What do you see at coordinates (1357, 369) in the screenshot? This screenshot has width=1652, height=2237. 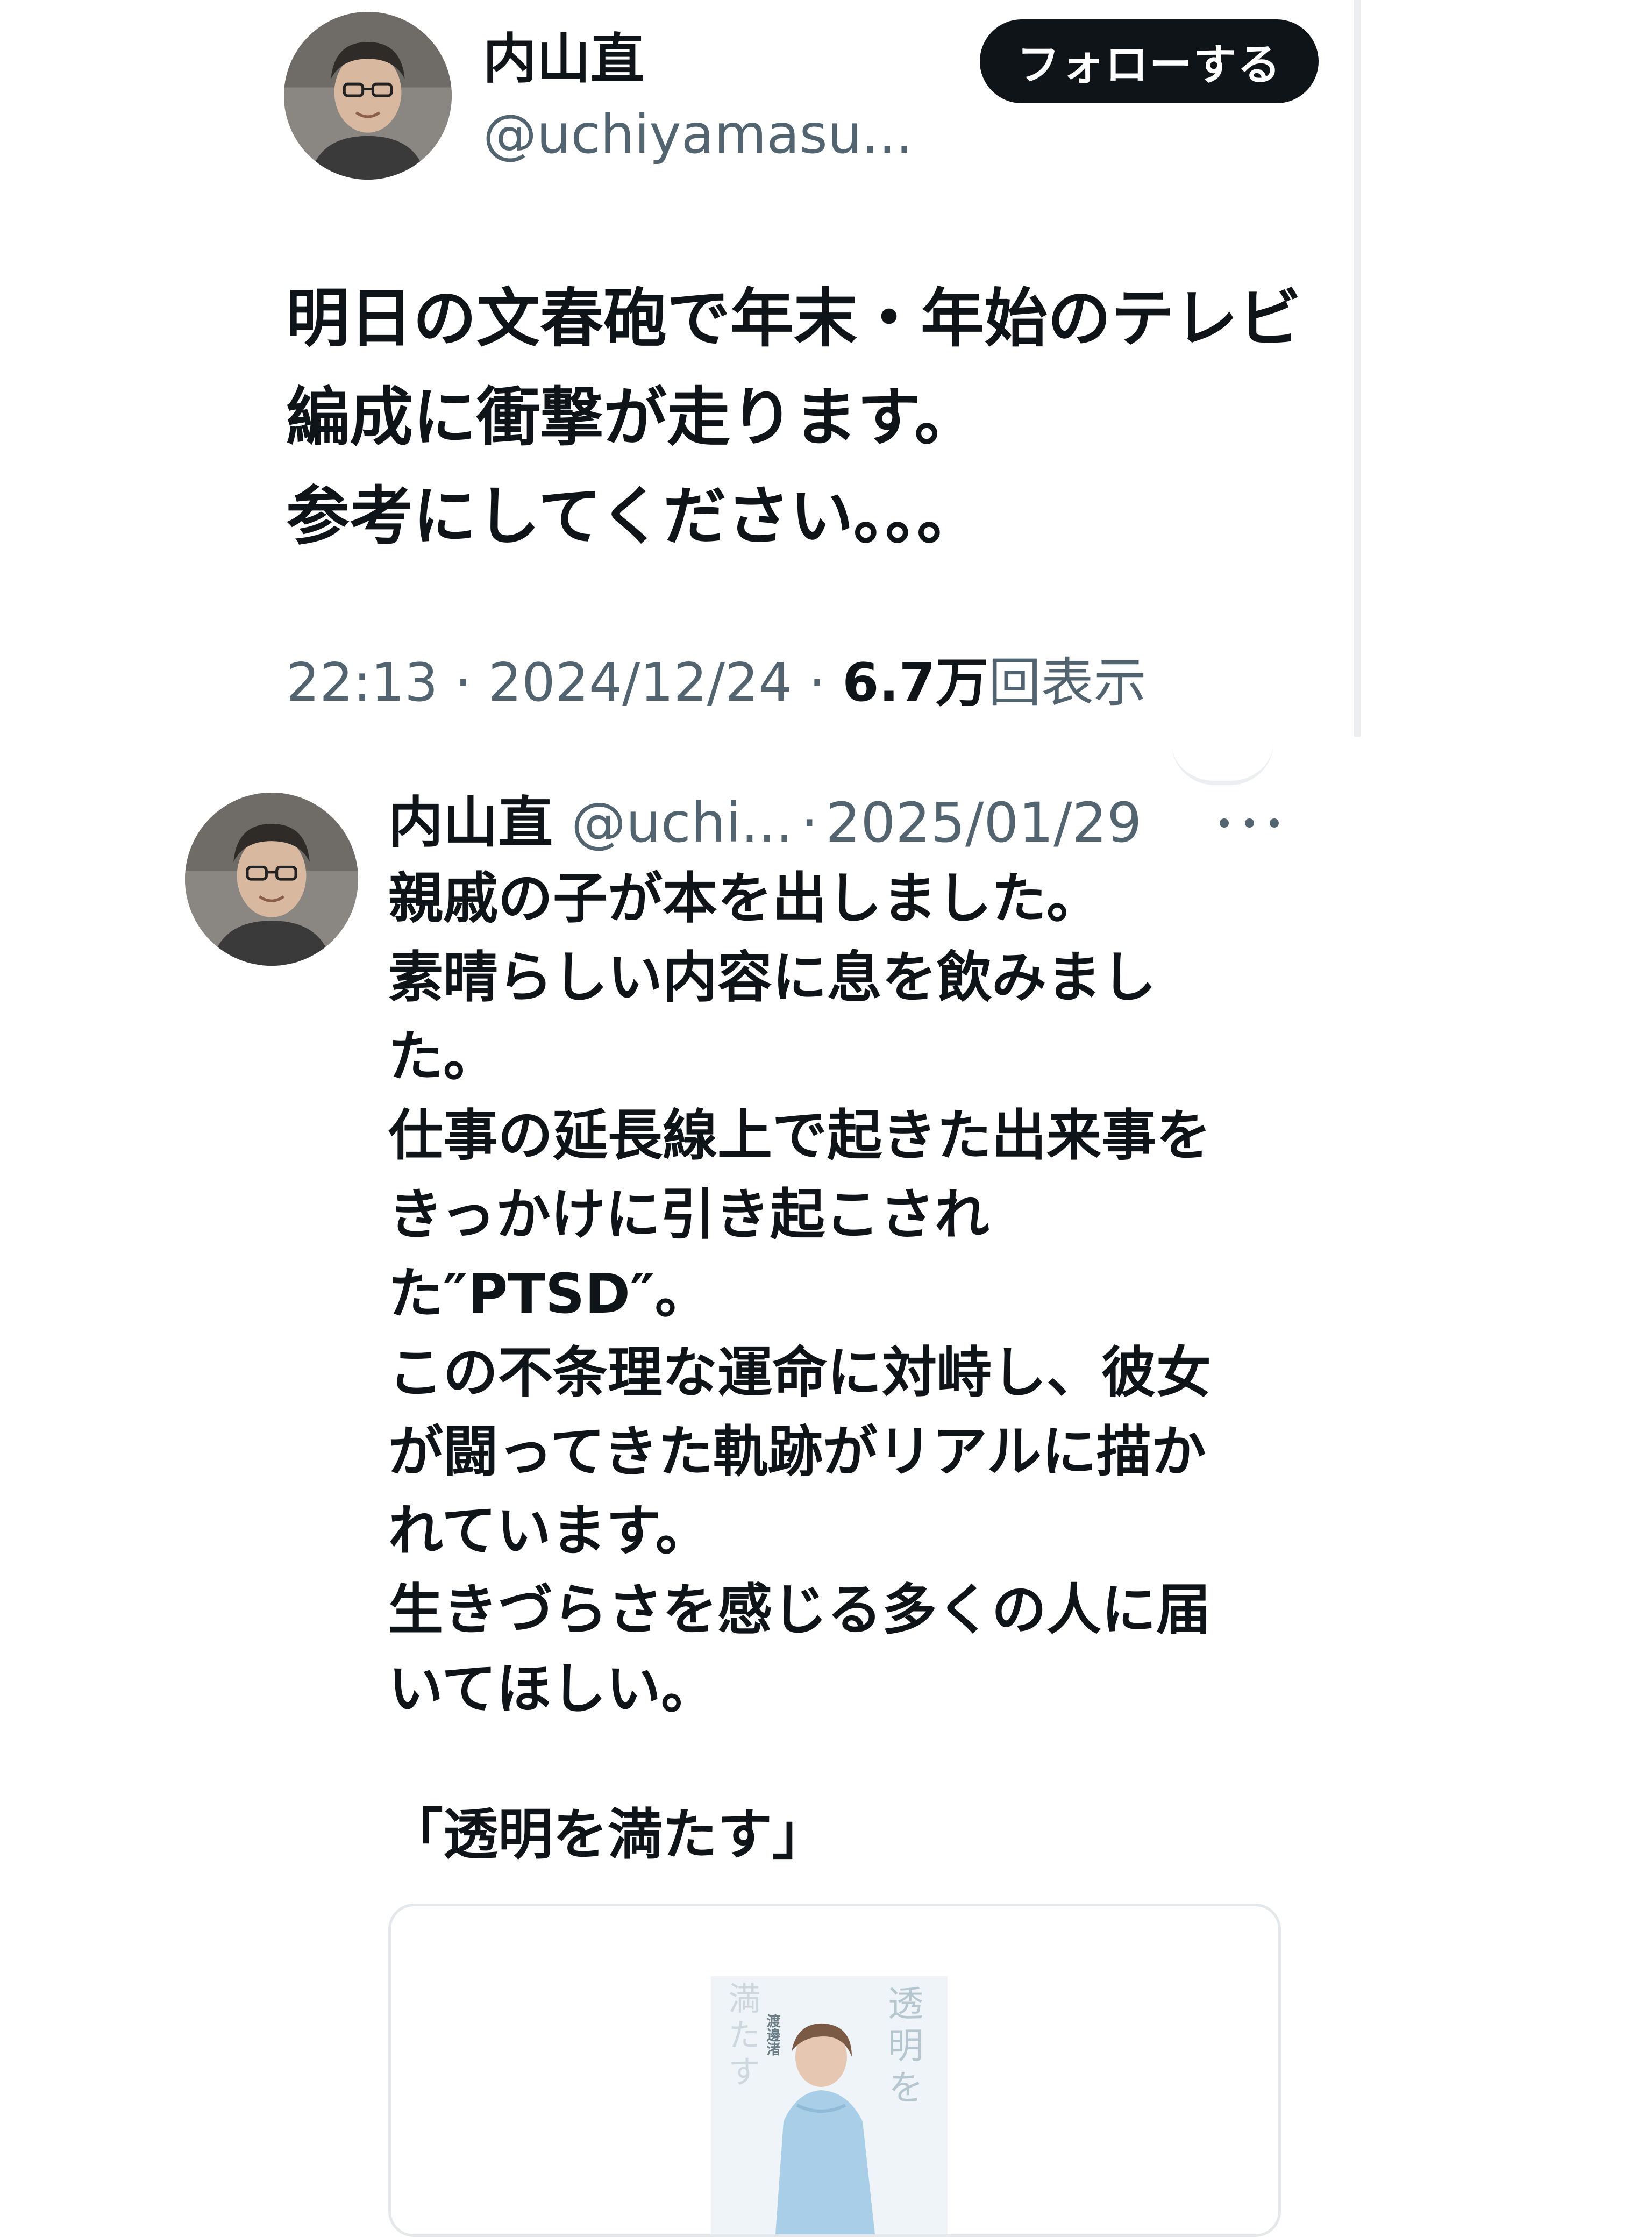 I see `panel-divider` at bounding box center [1357, 369].